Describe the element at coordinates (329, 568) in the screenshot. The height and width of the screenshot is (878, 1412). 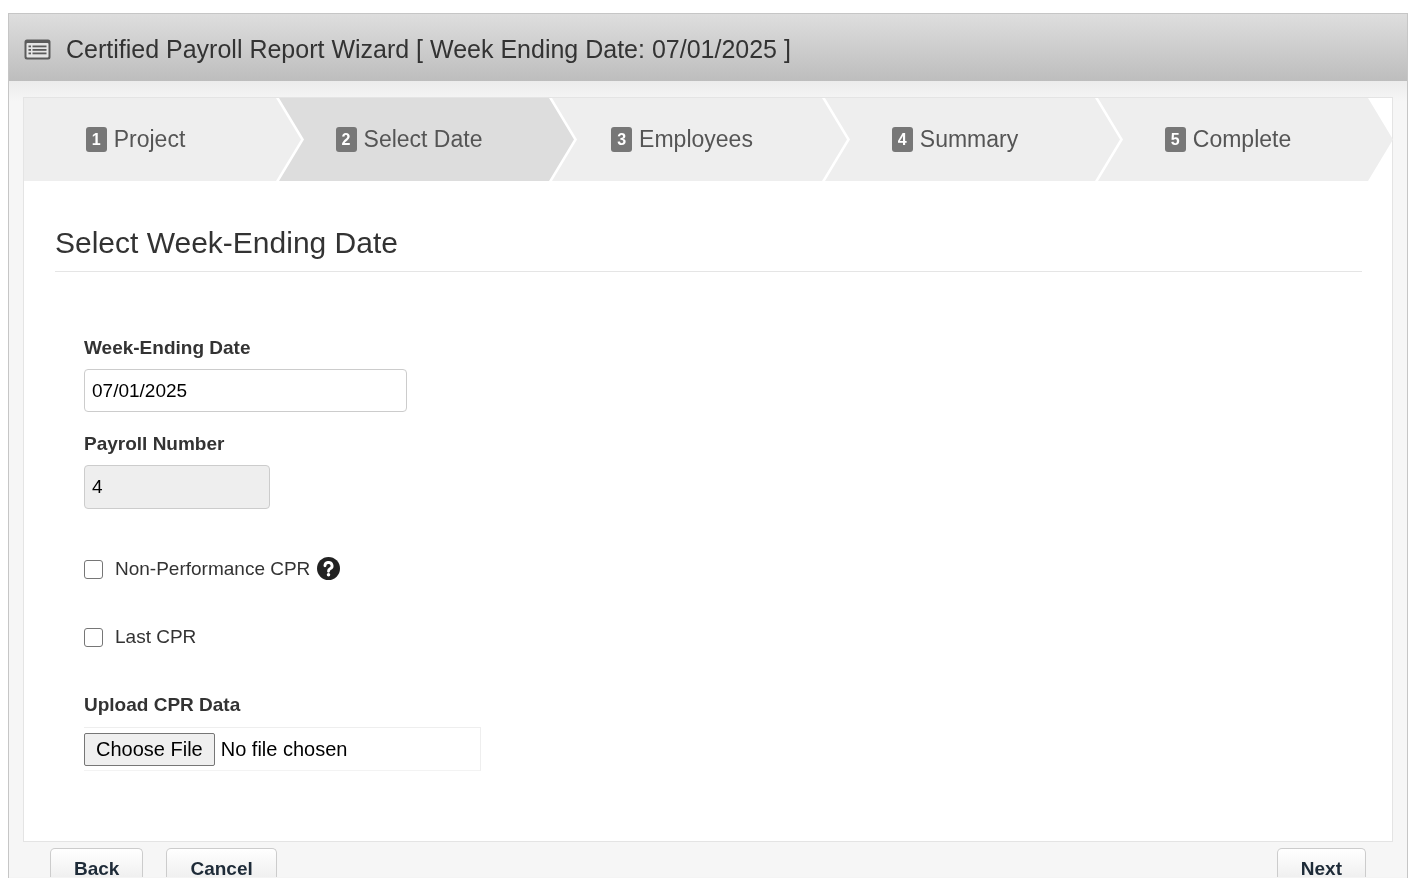
I see `help-icon` at that location.